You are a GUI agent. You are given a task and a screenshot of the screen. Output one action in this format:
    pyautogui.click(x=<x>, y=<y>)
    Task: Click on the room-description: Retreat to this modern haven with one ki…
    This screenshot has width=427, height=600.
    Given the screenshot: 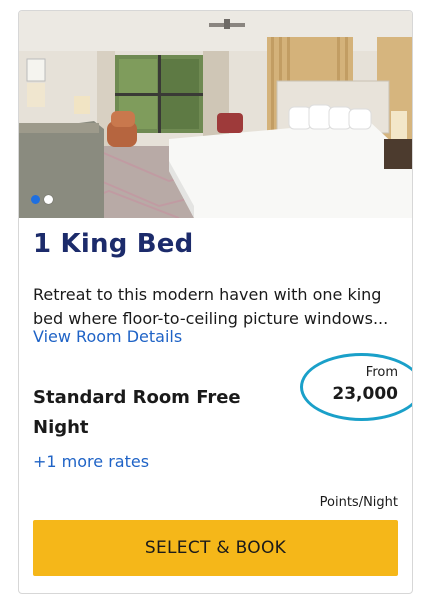 What is the action you would take?
    pyautogui.click(x=211, y=306)
    